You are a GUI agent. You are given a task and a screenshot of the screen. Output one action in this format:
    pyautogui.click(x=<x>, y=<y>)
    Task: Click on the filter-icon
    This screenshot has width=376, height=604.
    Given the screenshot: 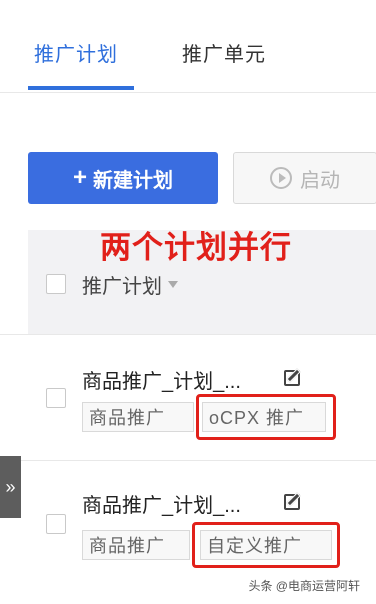 What is the action you would take?
    pyautogui.click(x=173, y=284)
    